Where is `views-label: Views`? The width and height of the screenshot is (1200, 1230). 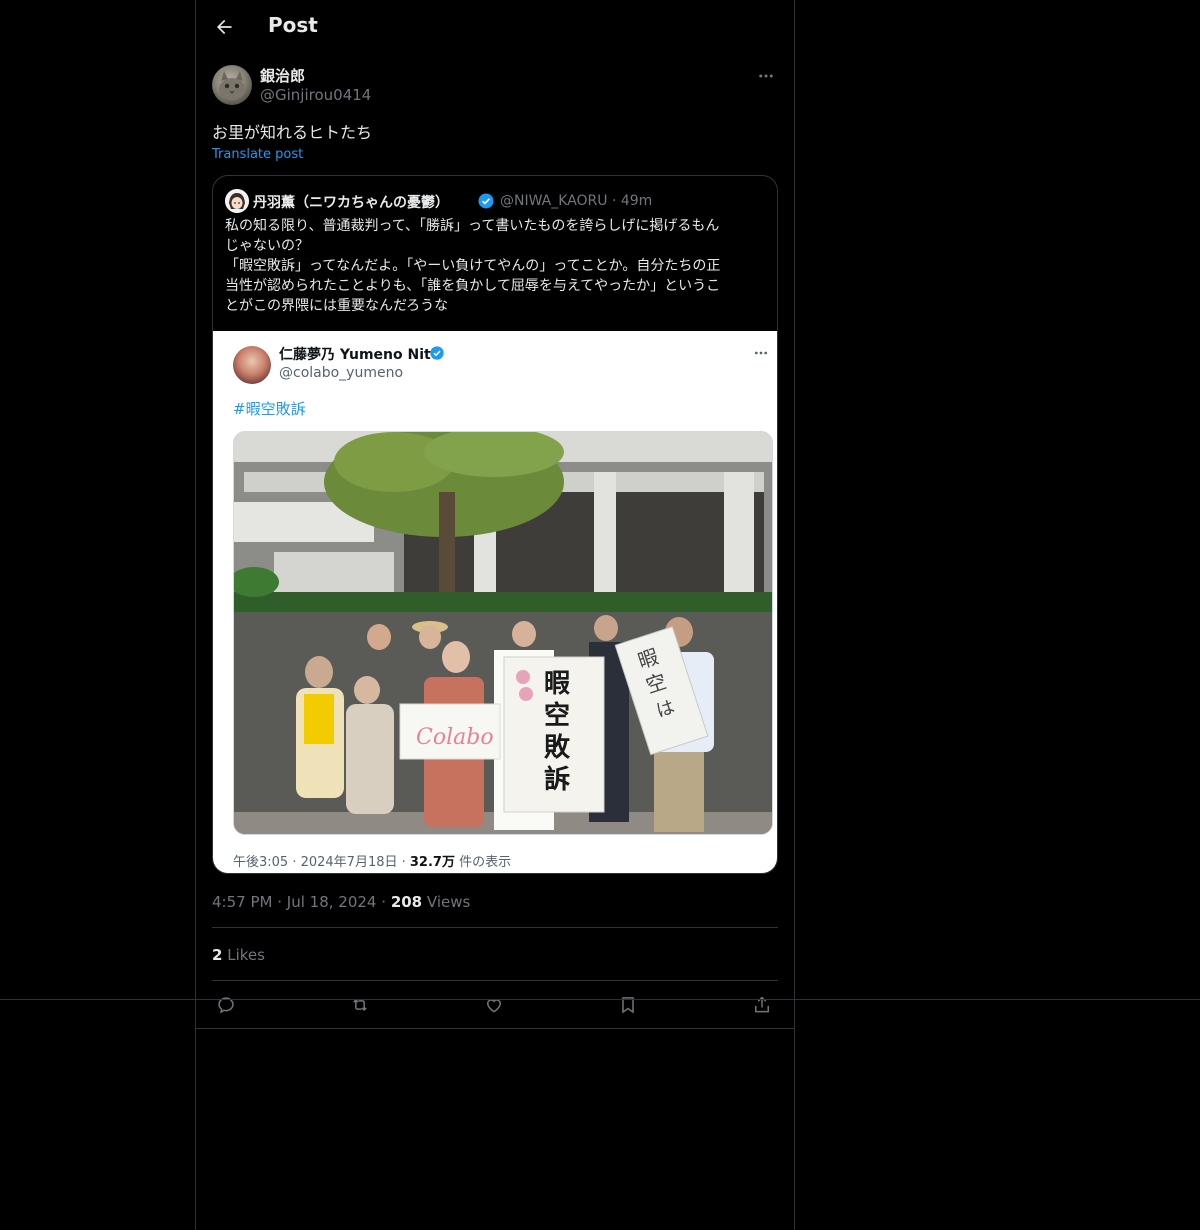
views-label: Views is located at coordinates (448, 902).